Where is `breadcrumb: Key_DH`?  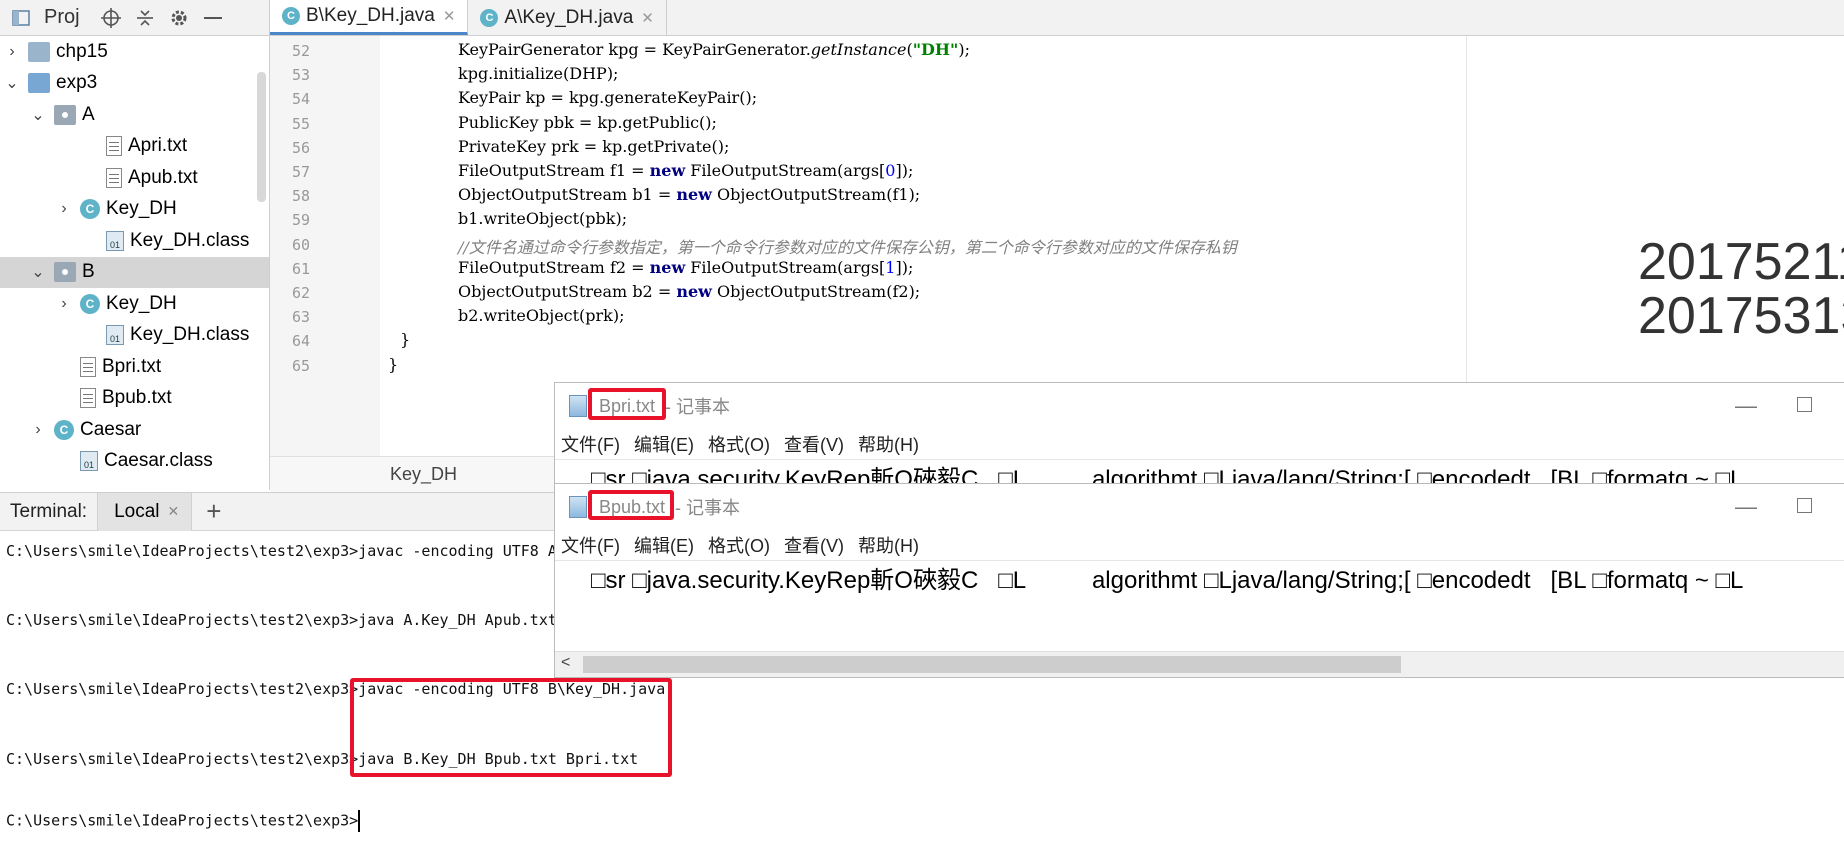 breadcrumb: Key_DH is located at coordinates (423, 474).